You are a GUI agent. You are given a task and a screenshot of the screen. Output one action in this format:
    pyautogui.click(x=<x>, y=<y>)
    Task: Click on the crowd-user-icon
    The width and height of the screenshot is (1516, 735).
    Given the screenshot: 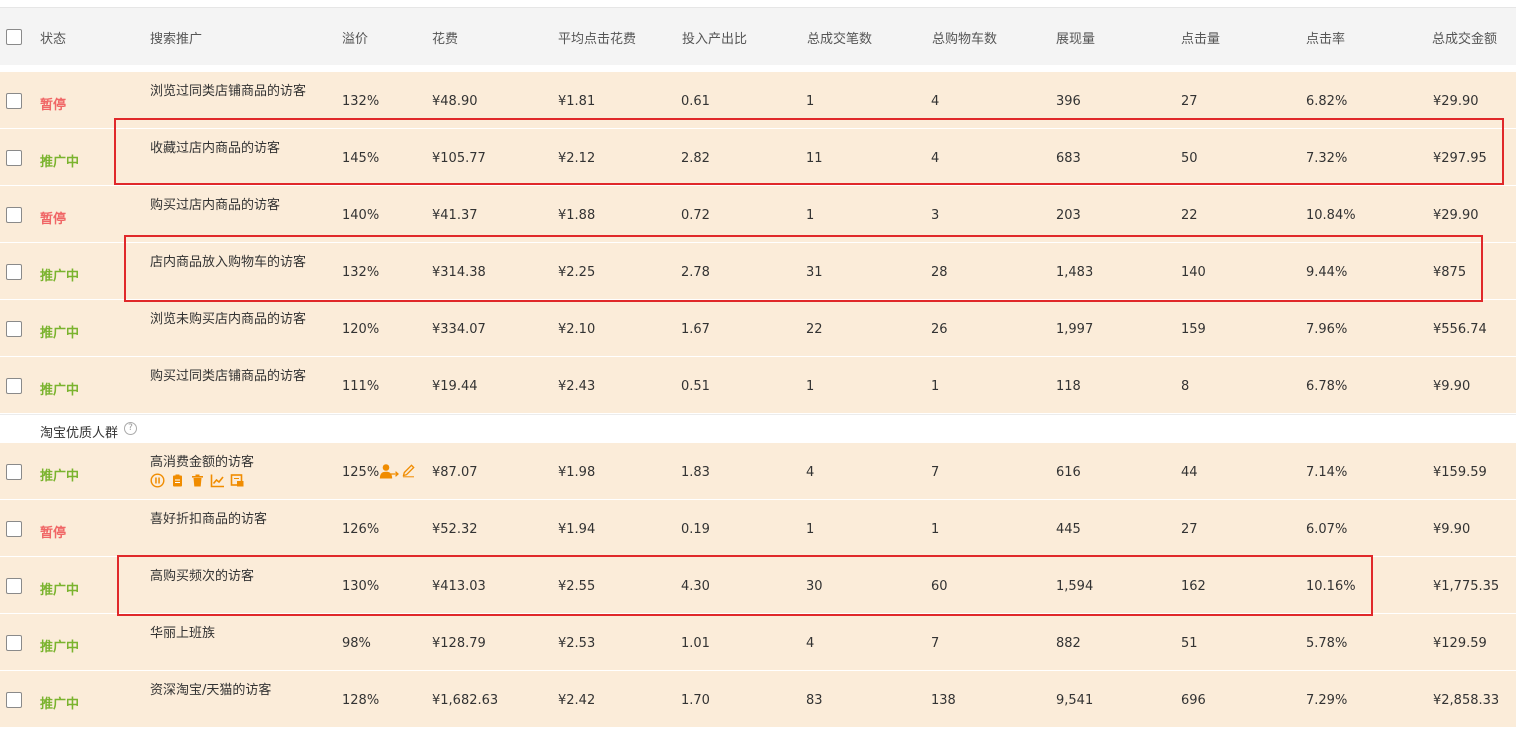 What is the action you would take?
    pyautogui.click(x=389, y=471)
    